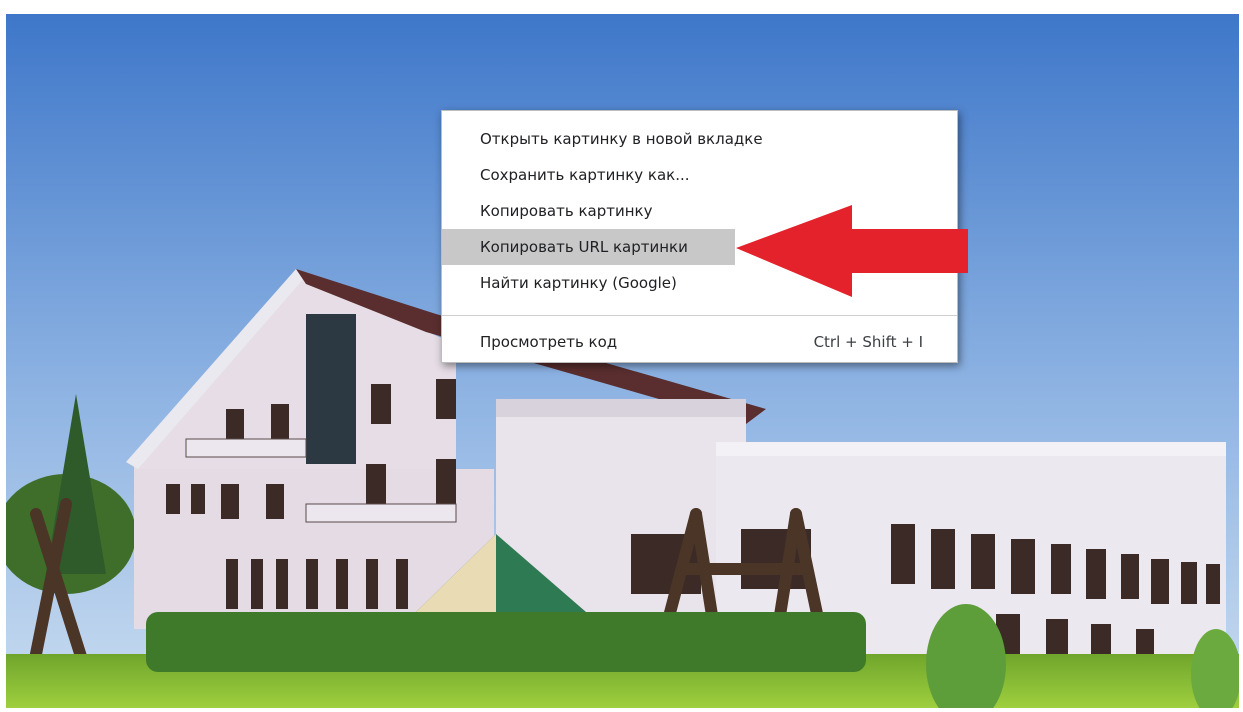 Image resolution: width=1243 pixels, height=712 pixels. What do you see at coordinates (699, 342) in the screenshot?
I see `menu-item-inspect: Просмотреть код Ctrl + Shift + I` at bounding box center [699, 342].